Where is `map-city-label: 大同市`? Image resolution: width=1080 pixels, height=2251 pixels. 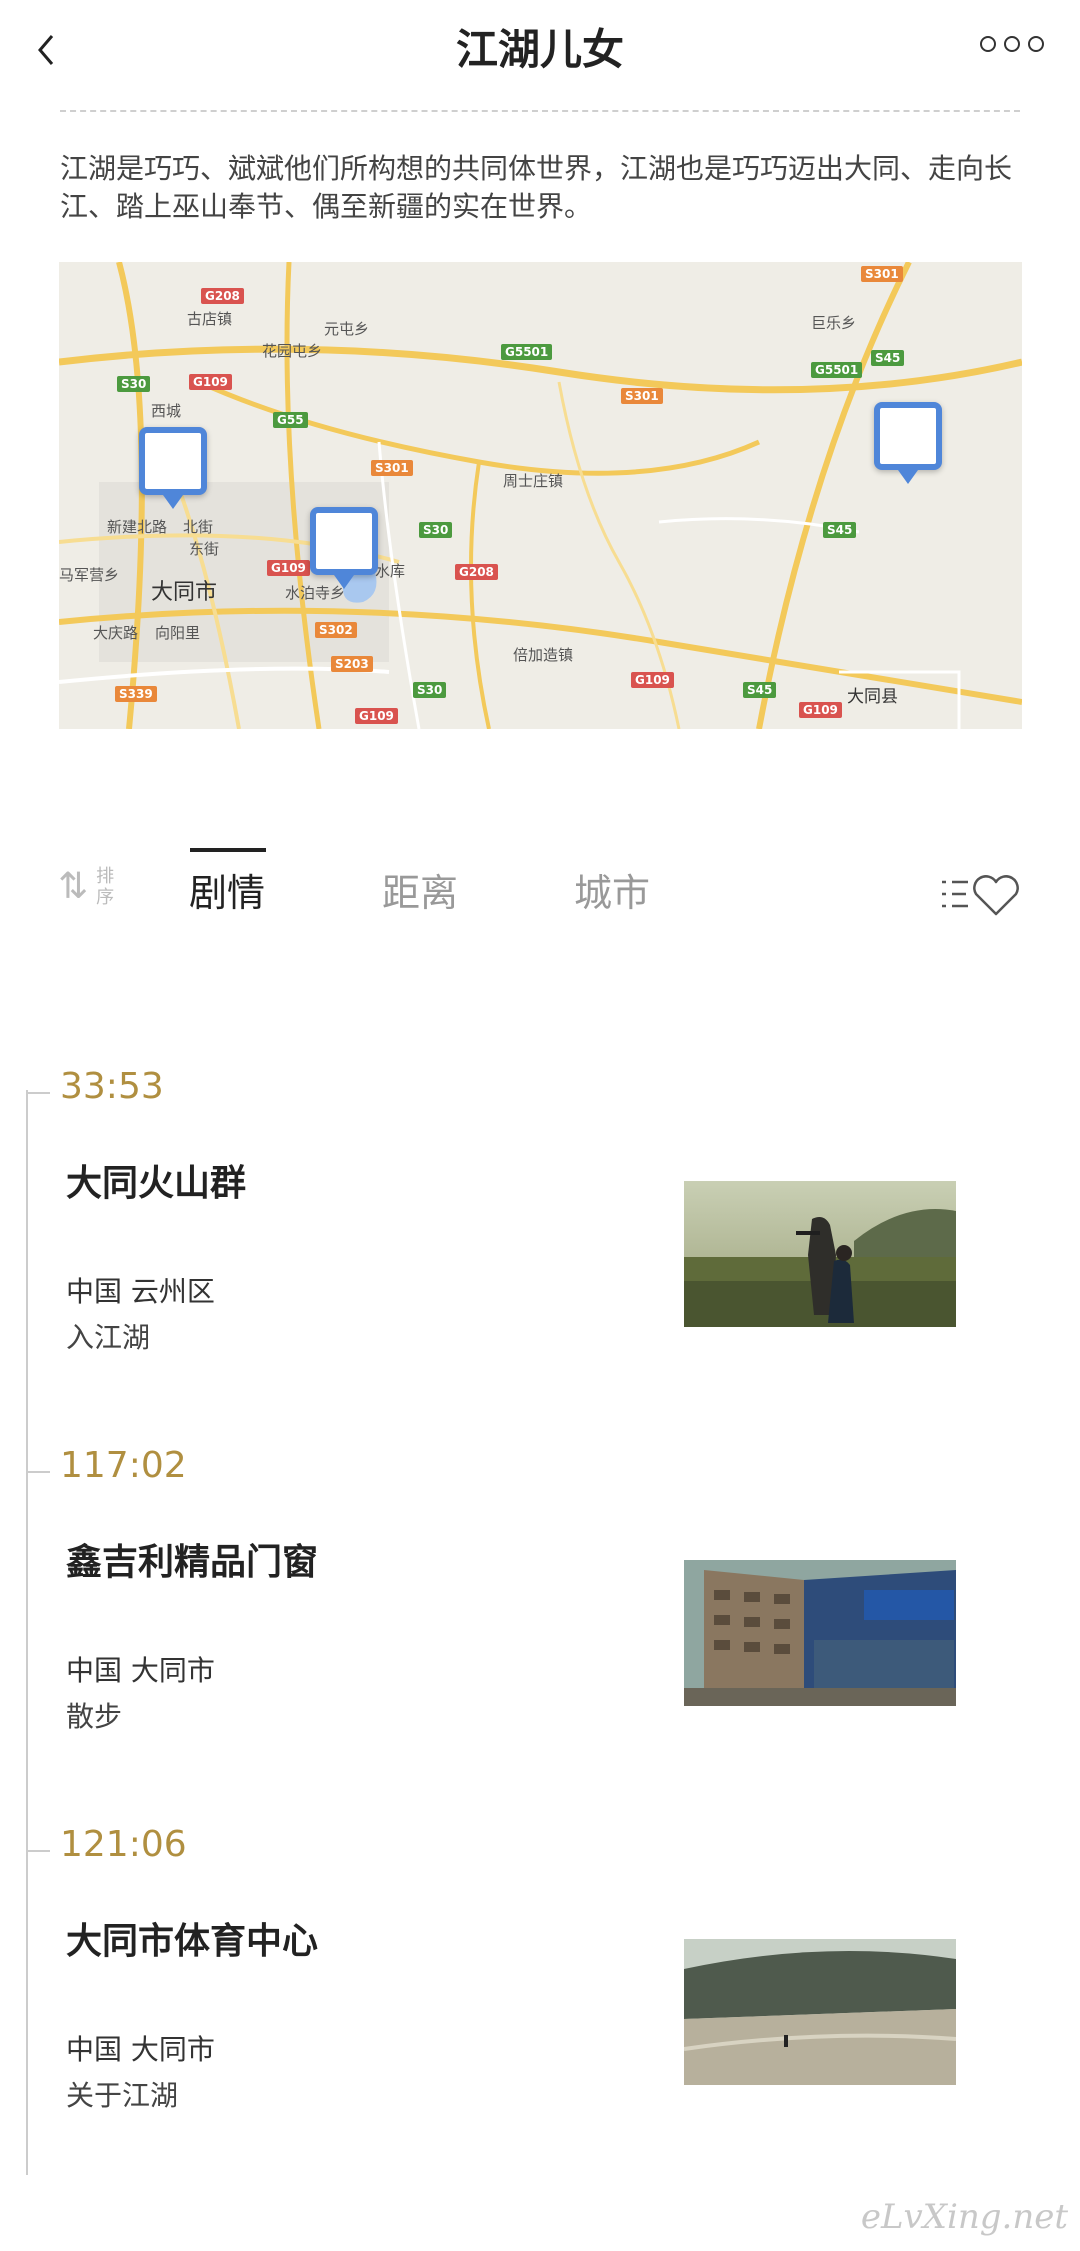
map-city-label: 大同市 is located at coordinates (184, 592).